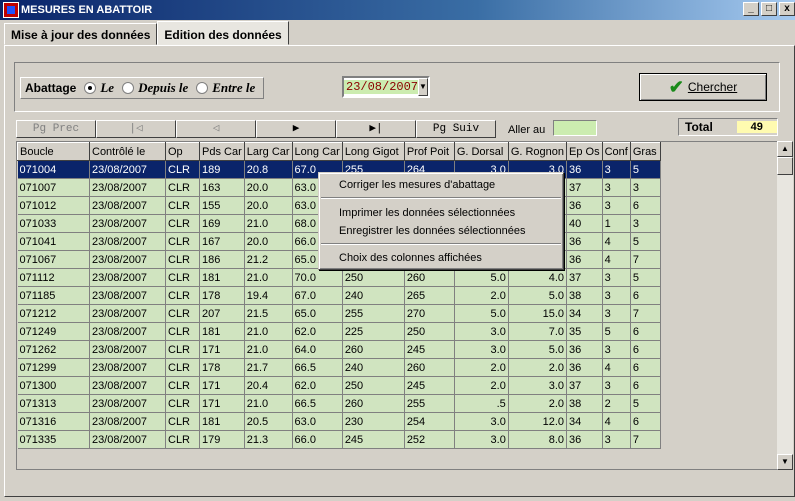 This screenshot has width=795, height=501. I want to click on column-header: G. Rognon, so click(537, 151).